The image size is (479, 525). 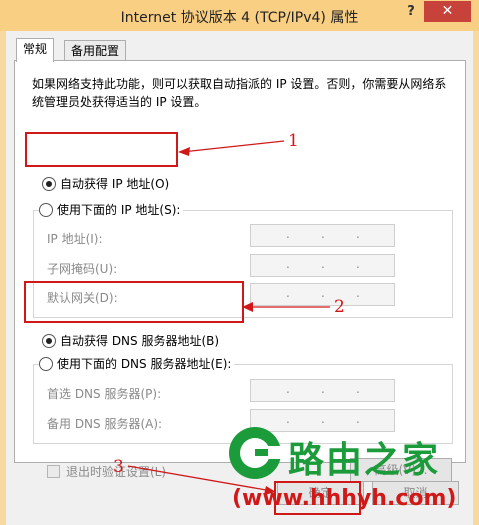 What do you see at coordinates (233, 146) in the screenshot?
I see `arrow-1-line` at bounding box center [233, 146].